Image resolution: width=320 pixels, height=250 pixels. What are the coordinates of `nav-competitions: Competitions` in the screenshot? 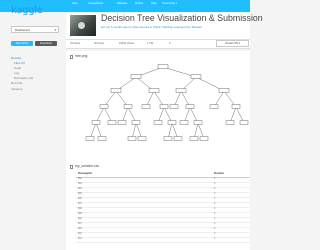 It's located at (95, 4).